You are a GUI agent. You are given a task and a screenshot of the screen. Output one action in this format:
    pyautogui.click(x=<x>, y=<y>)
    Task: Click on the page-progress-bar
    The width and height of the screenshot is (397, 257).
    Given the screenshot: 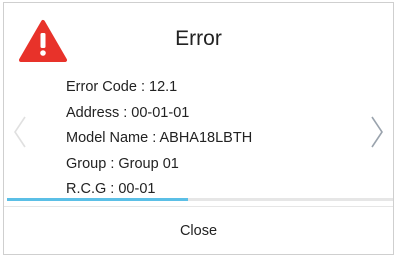 What is the action you would take?
    pyautogui.click(x=200, y=199)
    